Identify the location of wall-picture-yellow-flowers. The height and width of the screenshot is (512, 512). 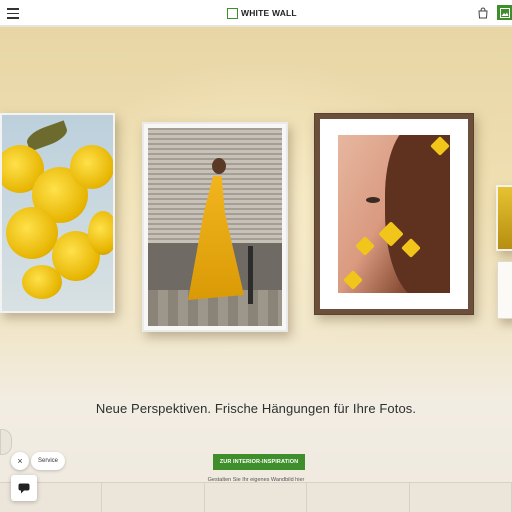
(57, 213).